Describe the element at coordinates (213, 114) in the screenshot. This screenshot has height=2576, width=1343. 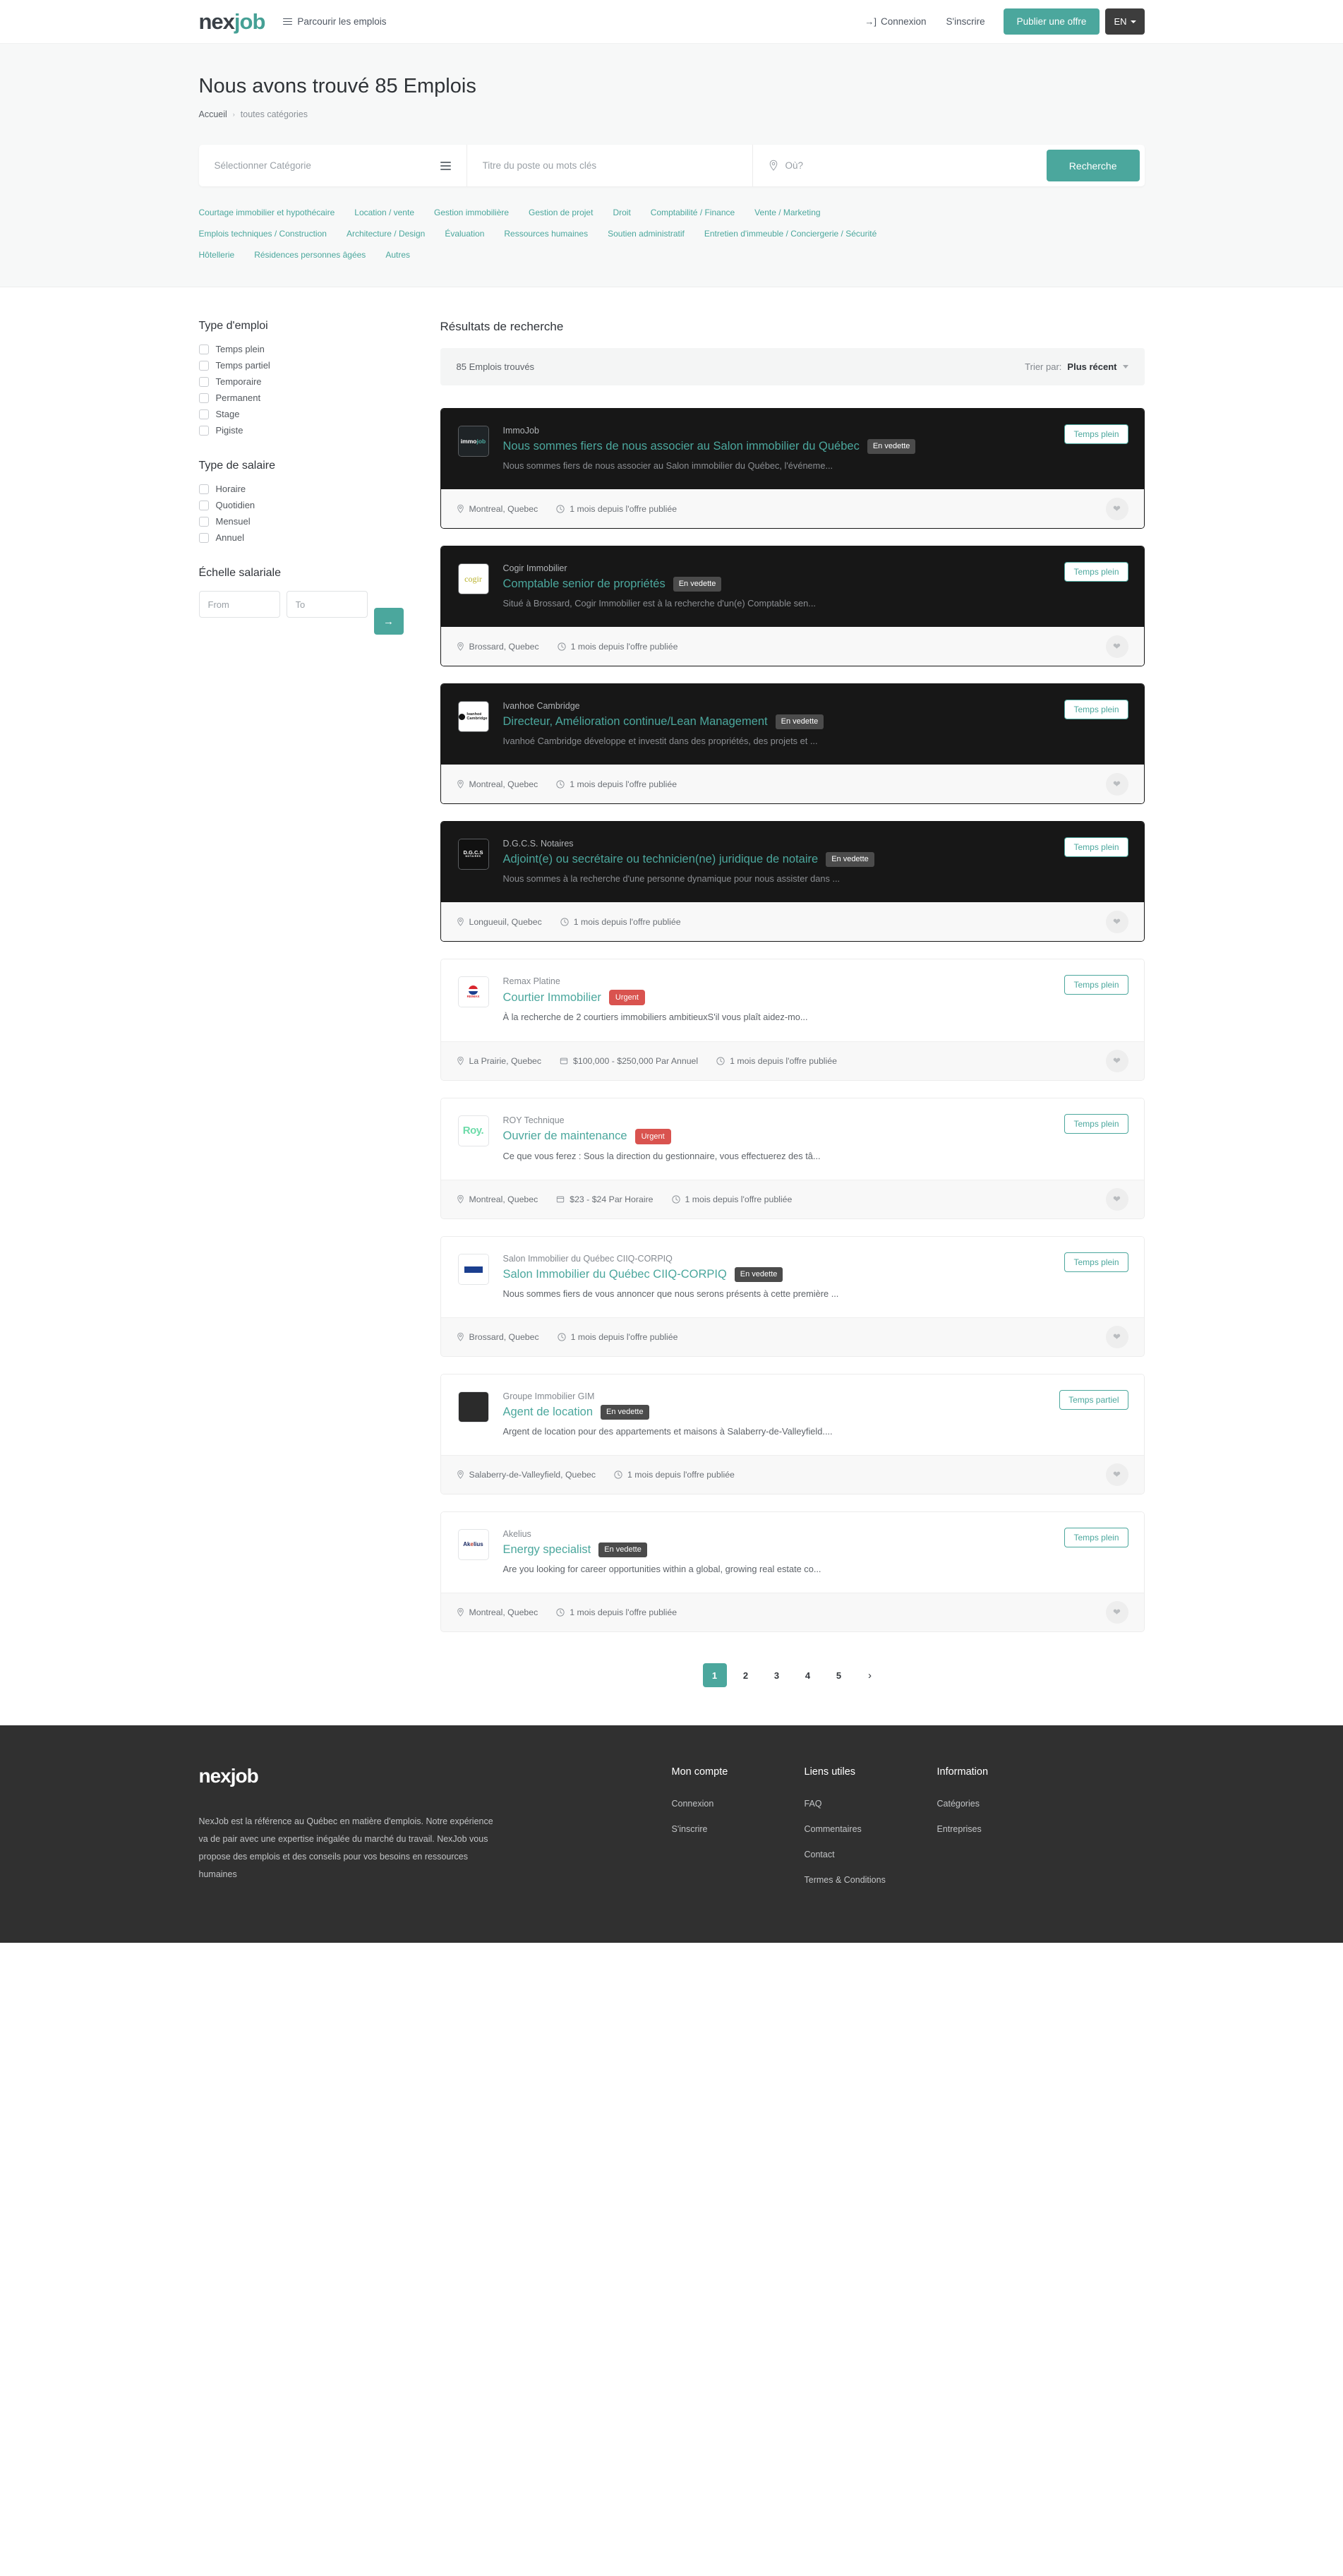
I see `breadcrumb-home: Accueil` at that location.